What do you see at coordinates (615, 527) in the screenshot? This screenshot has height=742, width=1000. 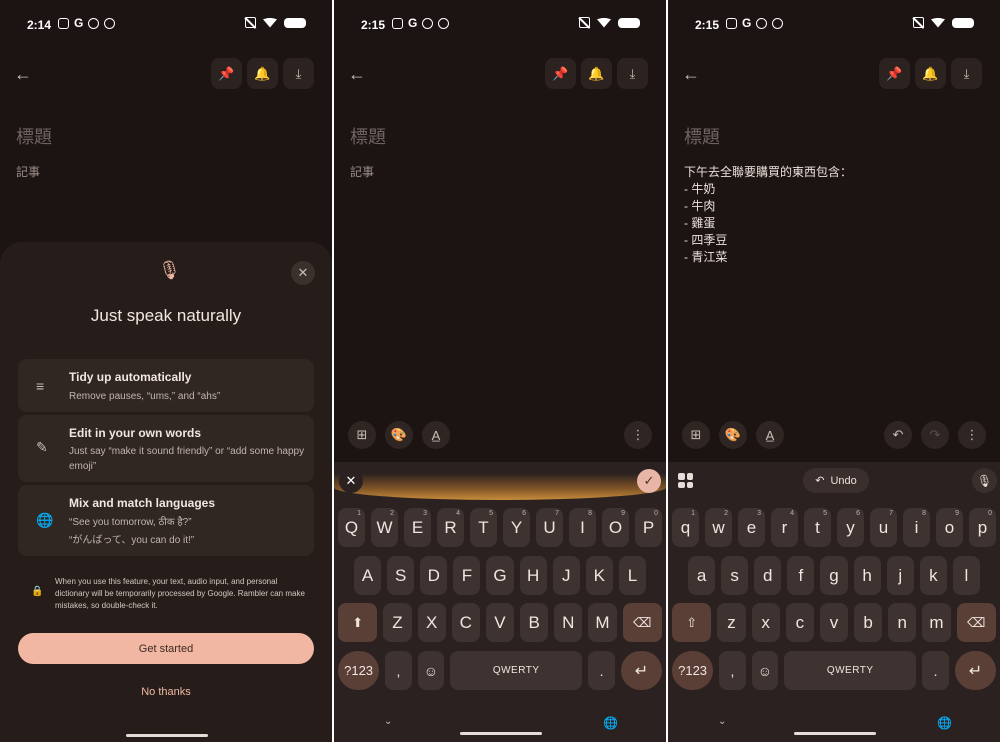 I see `key-o: O9` at bounding box center [615, 527].